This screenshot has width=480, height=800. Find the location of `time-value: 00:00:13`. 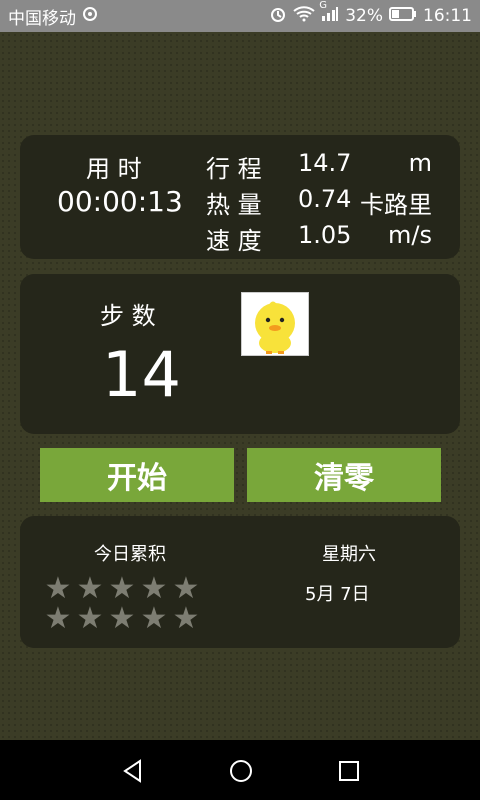

time-value: 00:00:13 is located at coordinates (120, 201).